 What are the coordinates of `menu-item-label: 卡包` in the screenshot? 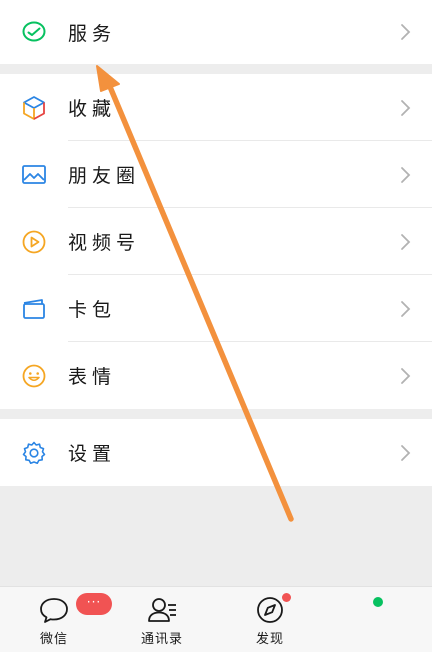 It's located at (92, 310).